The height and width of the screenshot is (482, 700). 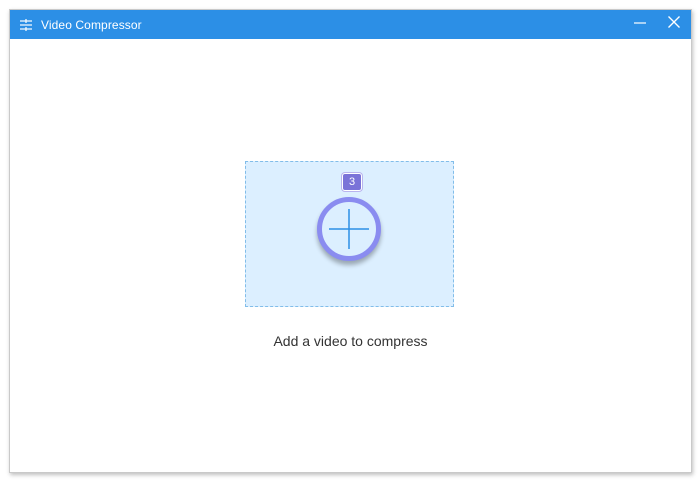 I want to click on window-title: Video Compressor, so click(x=91, y=24).